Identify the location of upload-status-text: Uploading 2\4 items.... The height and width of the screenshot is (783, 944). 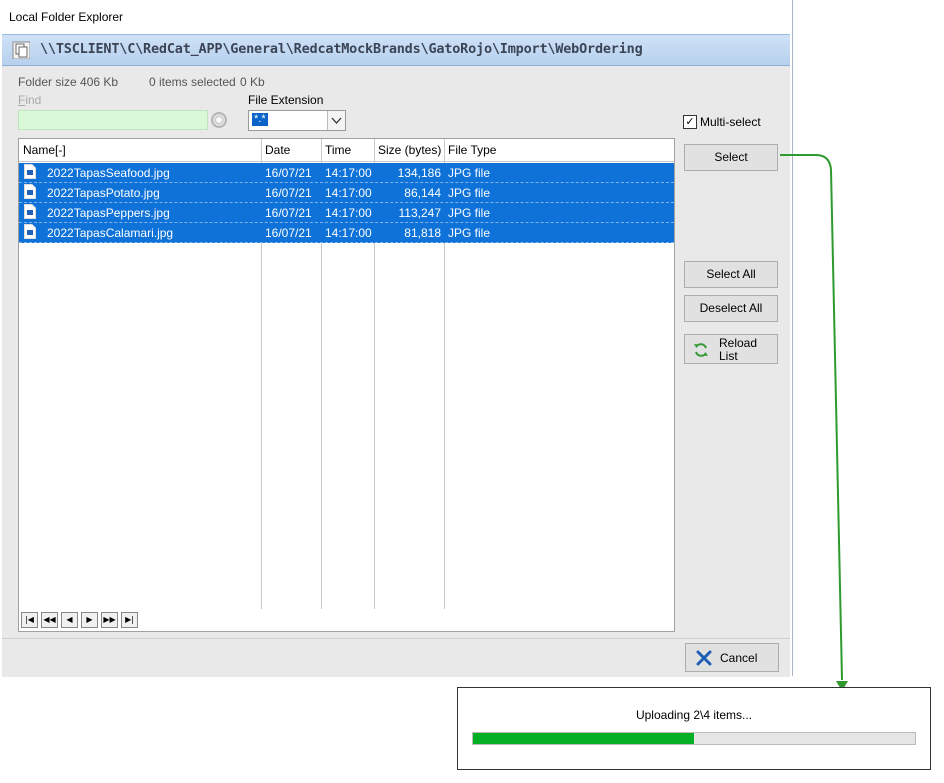
(694, 715).